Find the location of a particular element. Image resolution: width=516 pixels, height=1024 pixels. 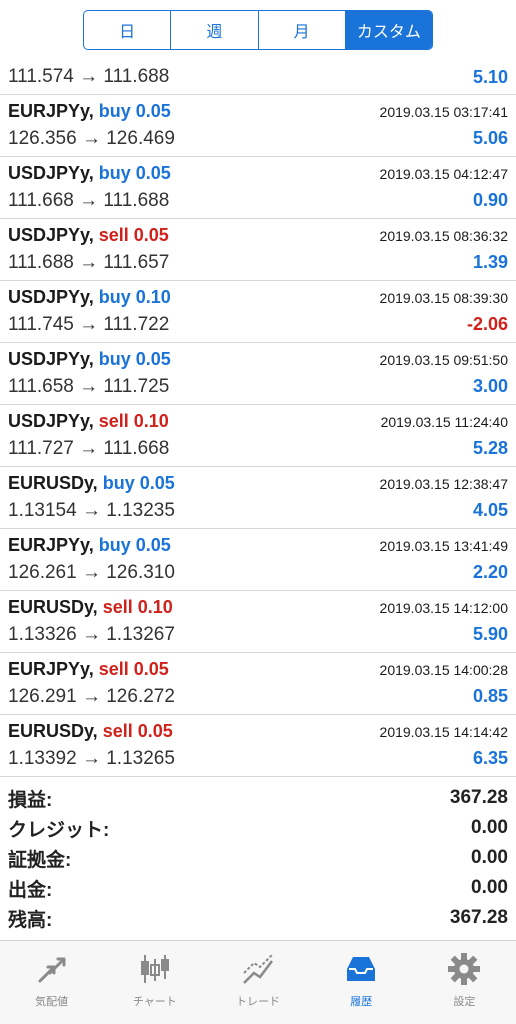

trade-profit: 5.90 is located at coordinates (490, 634).